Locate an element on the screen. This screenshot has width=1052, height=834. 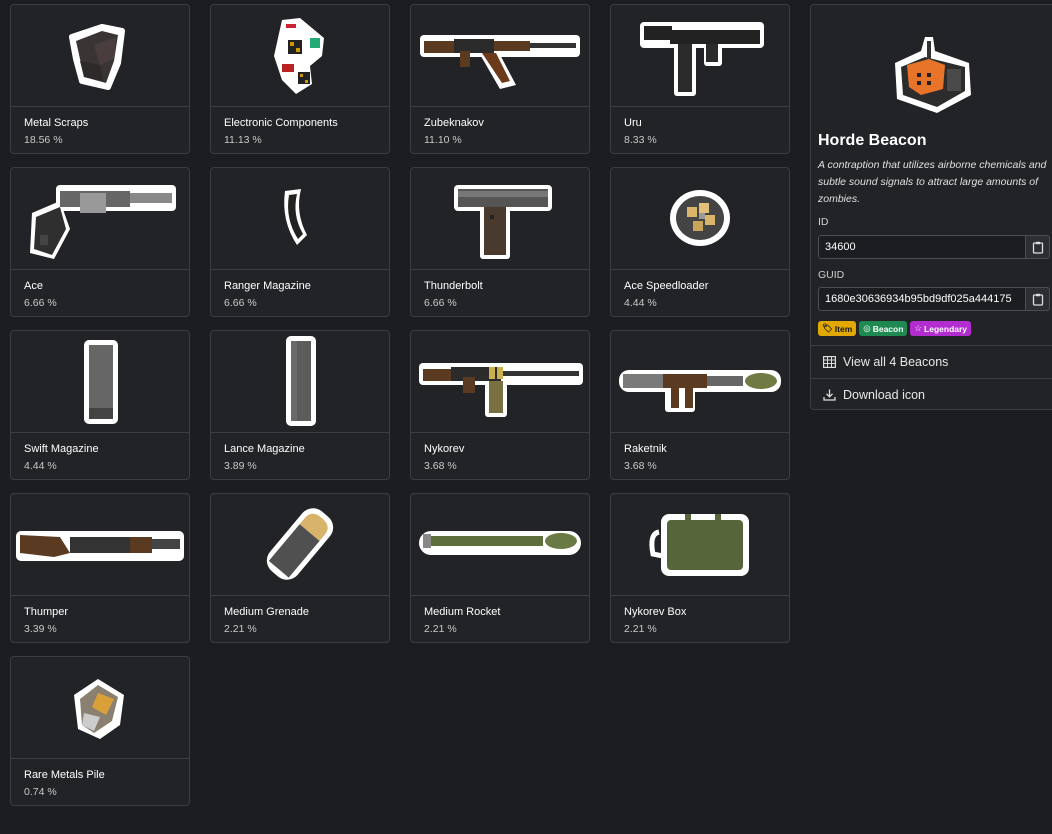
item-name: Swift Magazine is located at coordinates (61, 449).